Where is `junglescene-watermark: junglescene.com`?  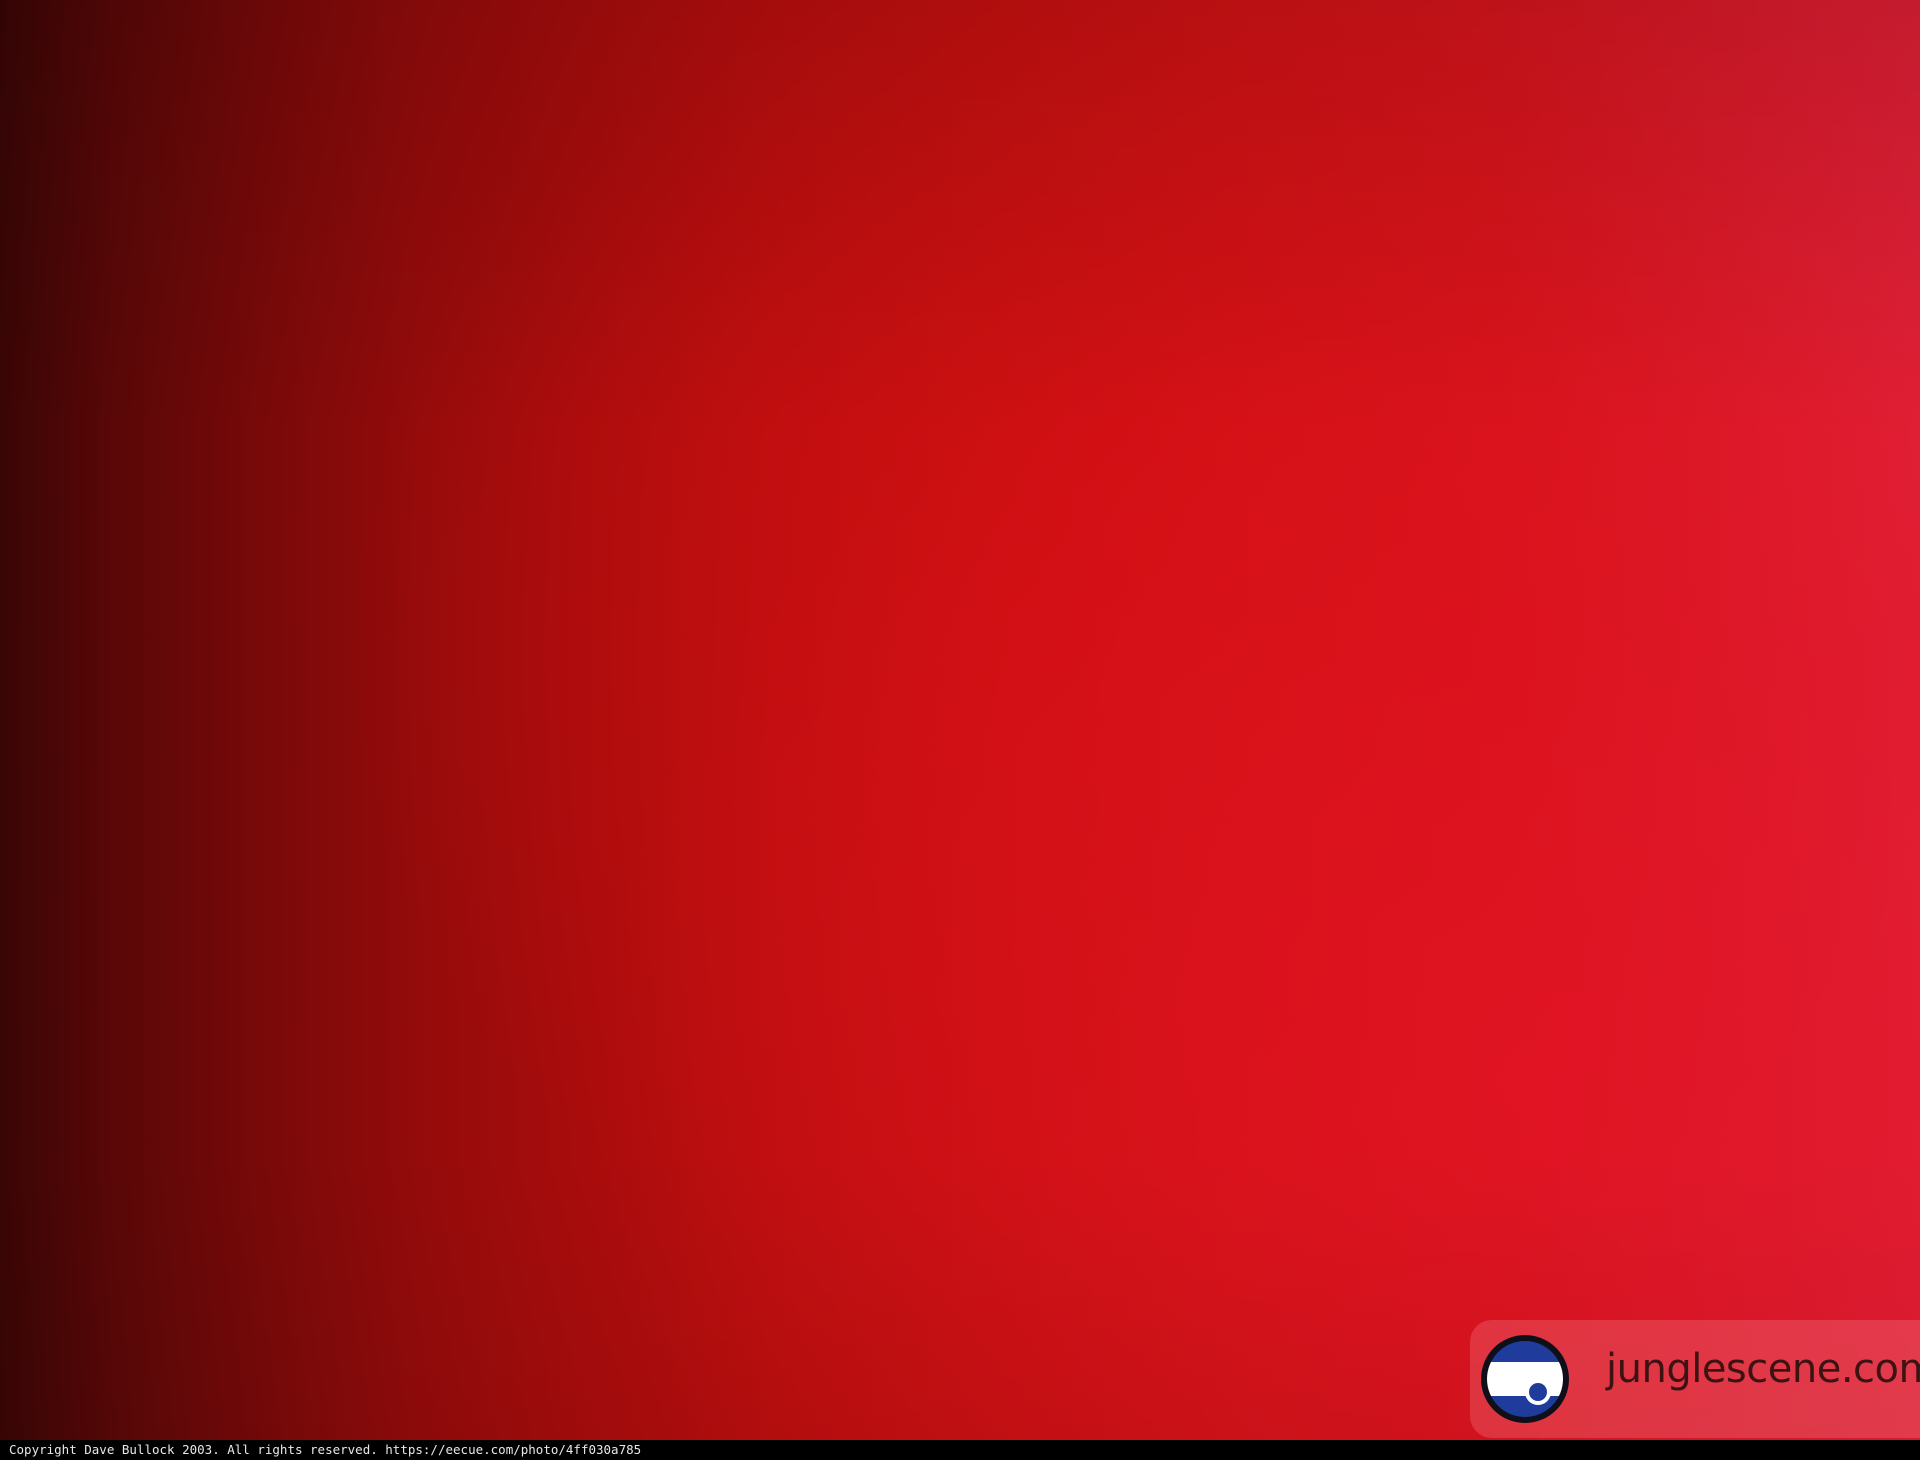 junglescene-watermark: junglescene.com is located at coordinates (1695, 1379).